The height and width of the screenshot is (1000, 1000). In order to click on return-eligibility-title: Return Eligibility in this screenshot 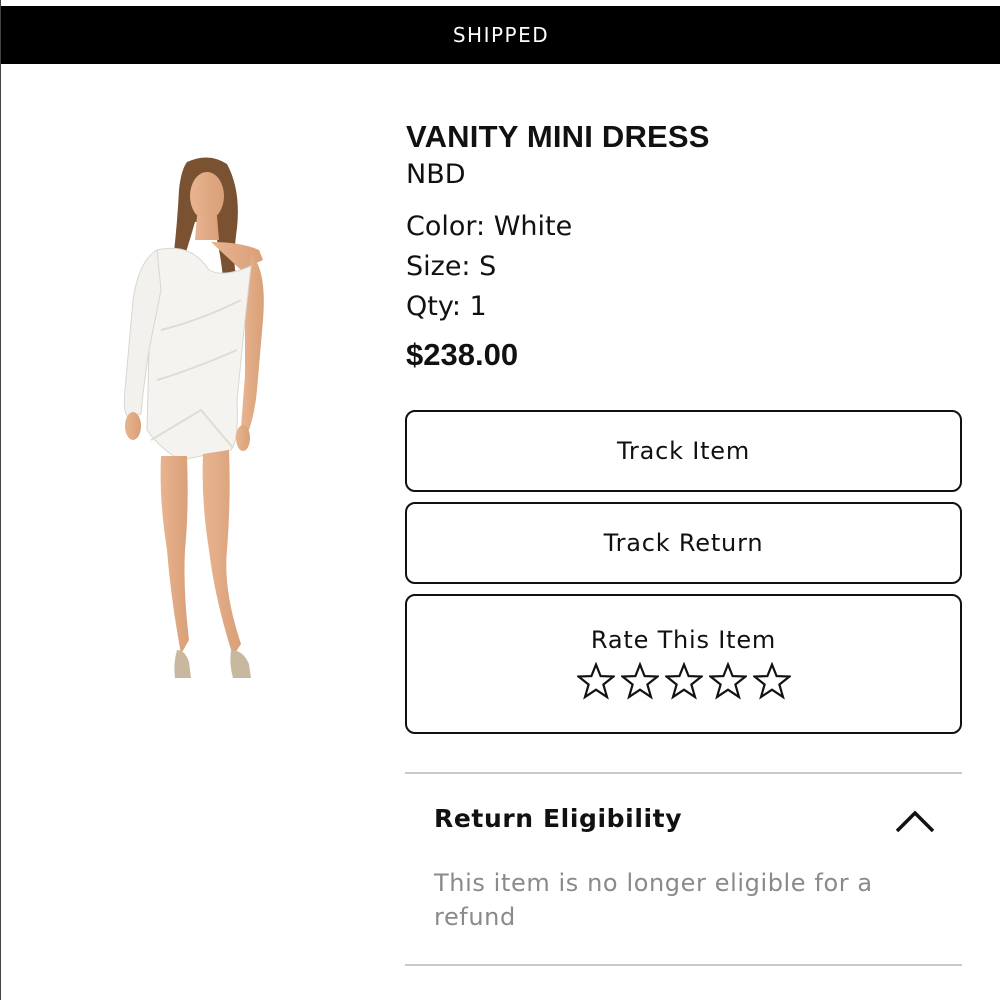, I will do `click(558, 818)`.